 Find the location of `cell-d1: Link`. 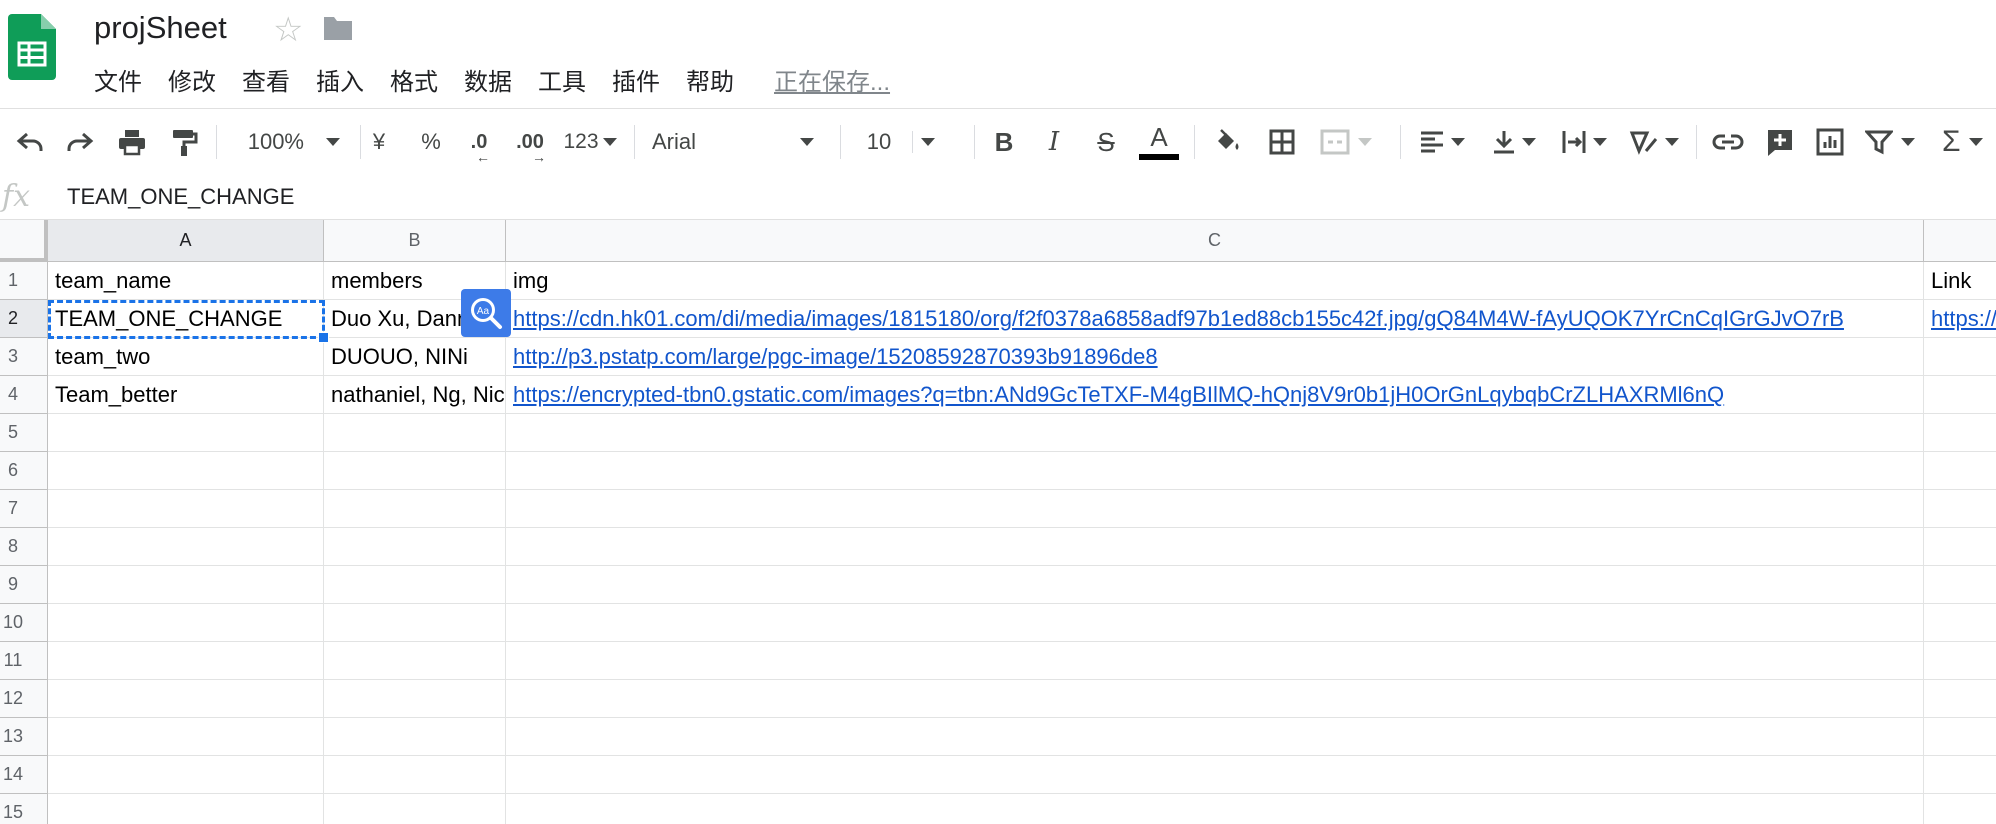

cell-d1: Link is located at coordinates (1960, 281).